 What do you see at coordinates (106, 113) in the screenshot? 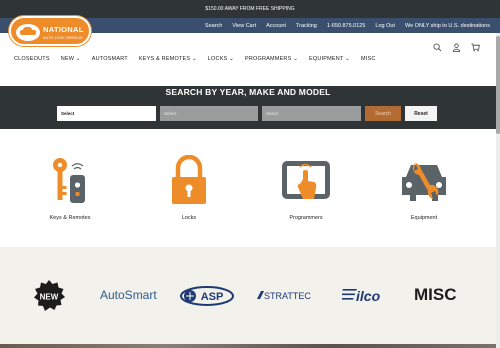
I see `year-select: Select` at bounding box center [106, 113].